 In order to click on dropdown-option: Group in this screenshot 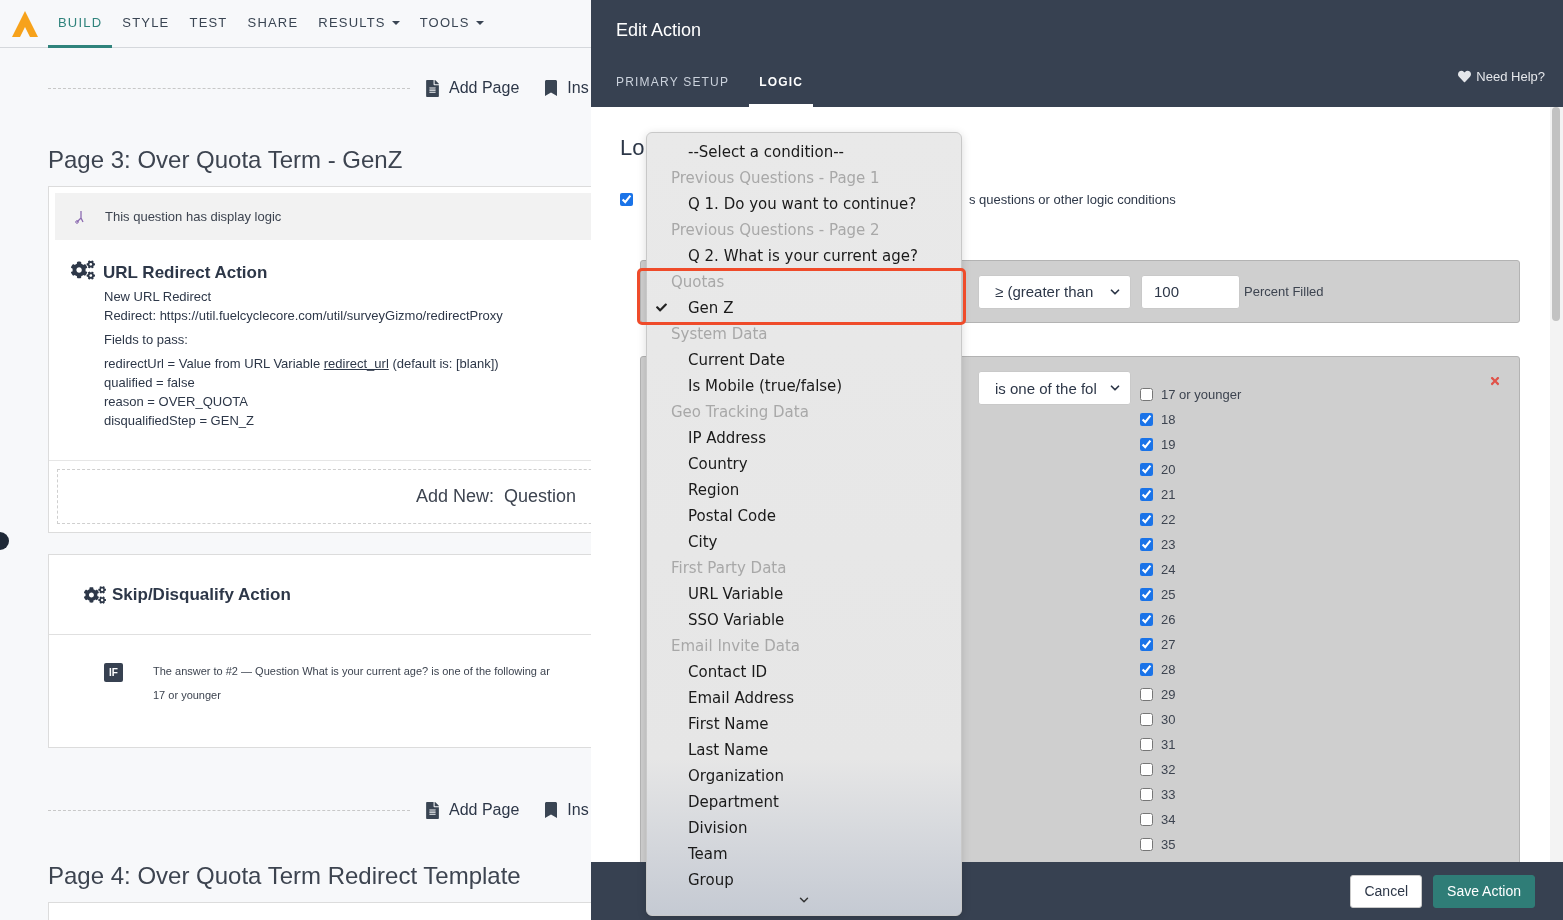, I will do `click(804, 880)`.